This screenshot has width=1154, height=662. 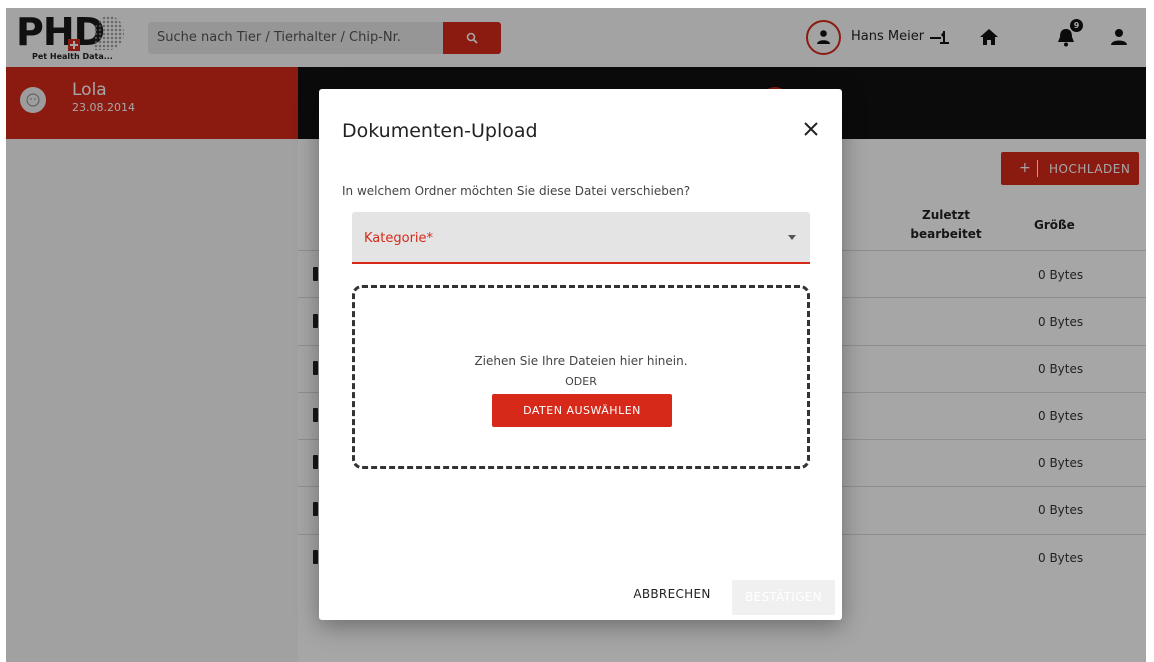 What do you see at coordinates (581, 381) in the screenshot?
I see `dropzone-or: ODER` at bounding box center [581, 381].